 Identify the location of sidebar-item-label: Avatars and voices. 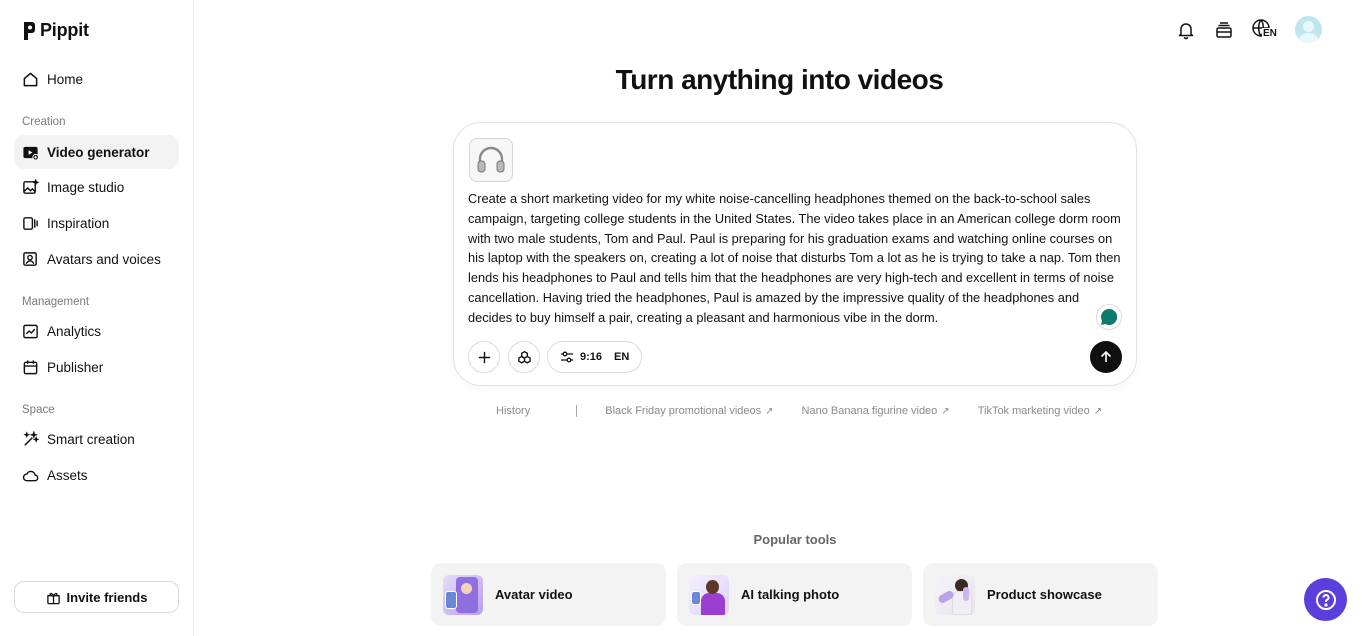
(104, 259).